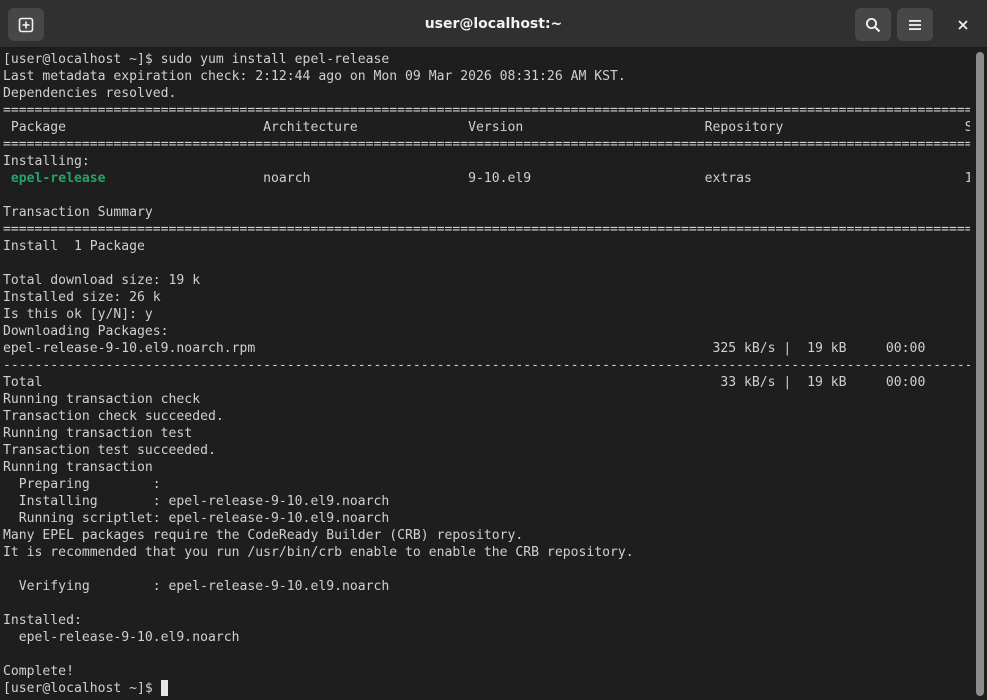 The width and height of the screenshot is (987, 700). I want to click on package-row-indent, so click(7, 178).